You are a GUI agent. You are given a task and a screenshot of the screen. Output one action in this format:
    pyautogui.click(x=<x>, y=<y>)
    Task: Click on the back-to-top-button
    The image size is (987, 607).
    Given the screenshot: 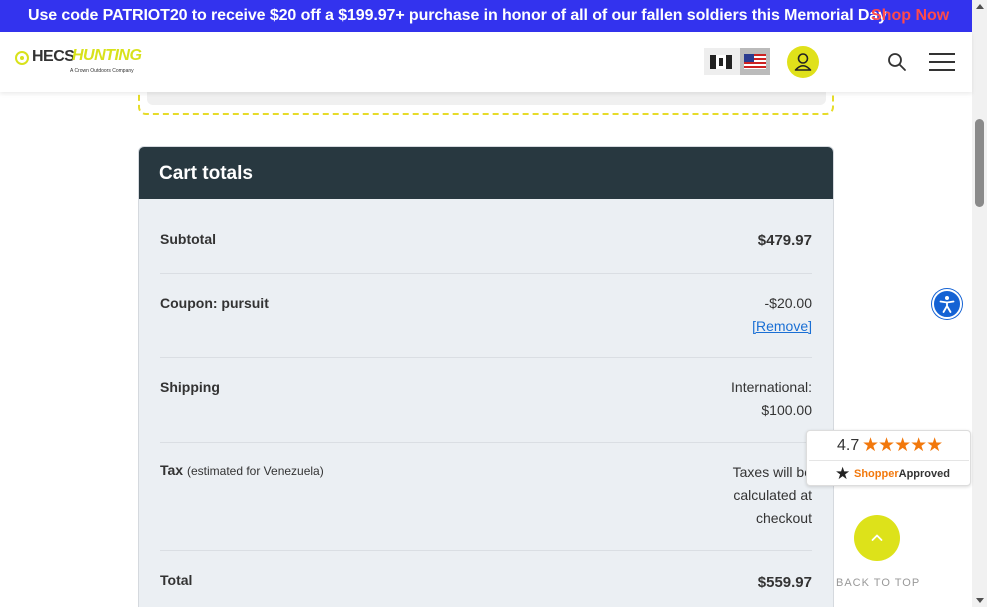 What is the action you would take?
    pyautogui.click(x=877, y=538)
    